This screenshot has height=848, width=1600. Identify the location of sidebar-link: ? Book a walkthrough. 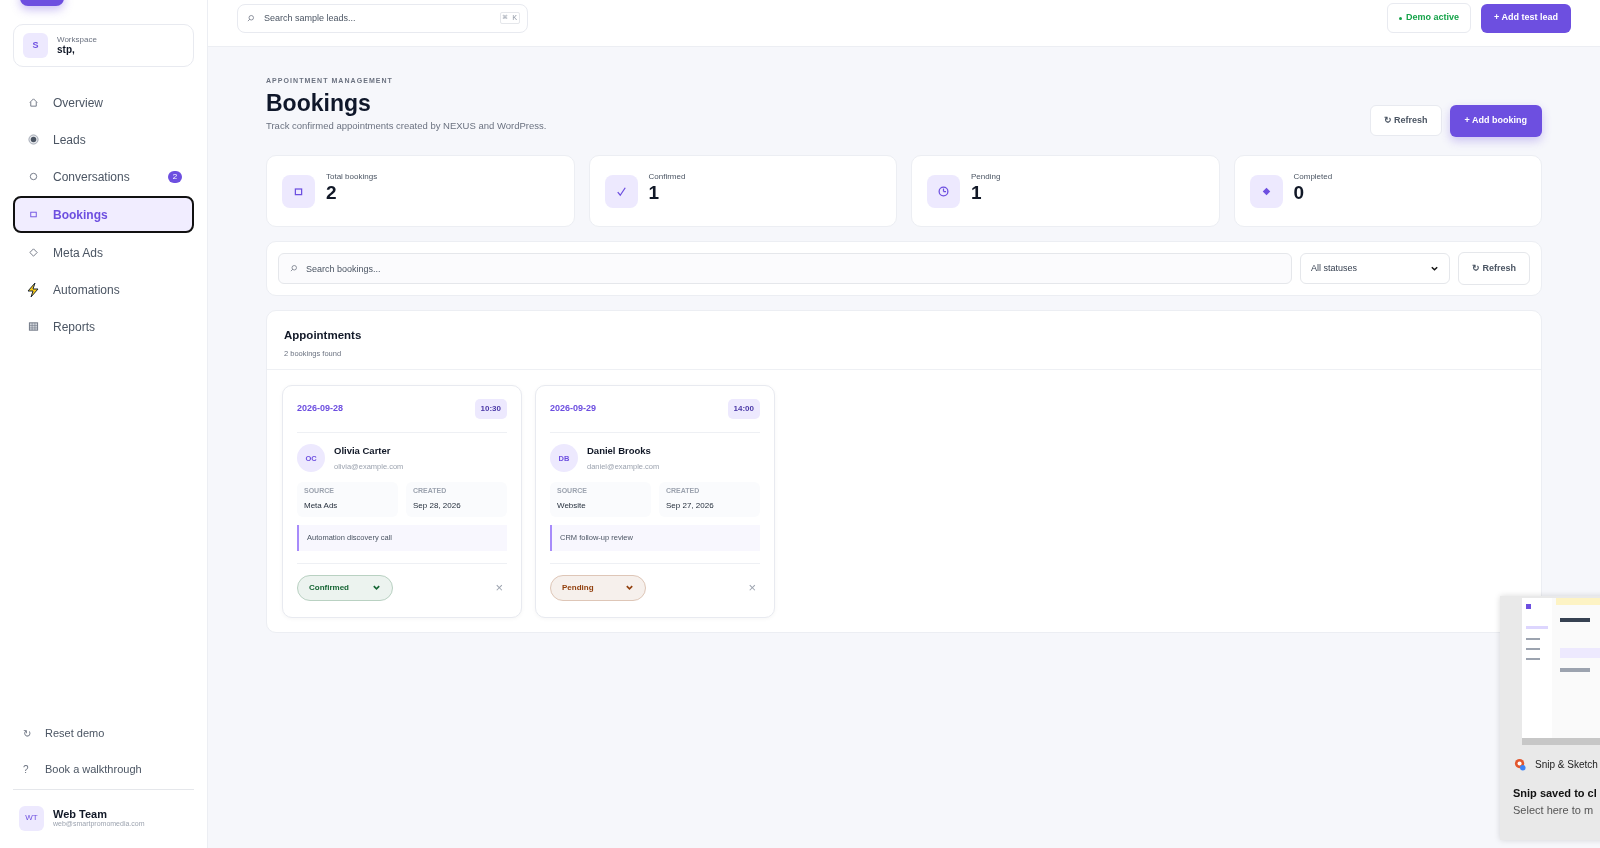
(103, 769).